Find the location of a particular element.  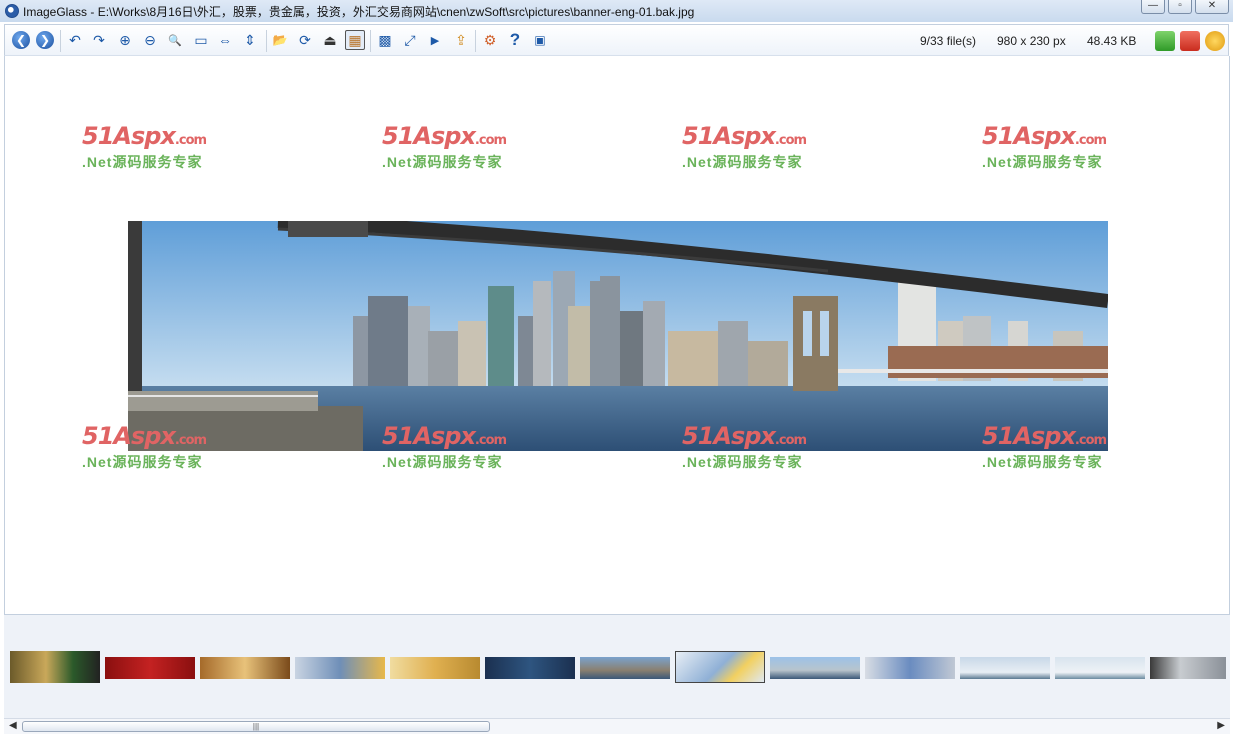

settings-button: ⚙ is located at coordinates (490, 40).